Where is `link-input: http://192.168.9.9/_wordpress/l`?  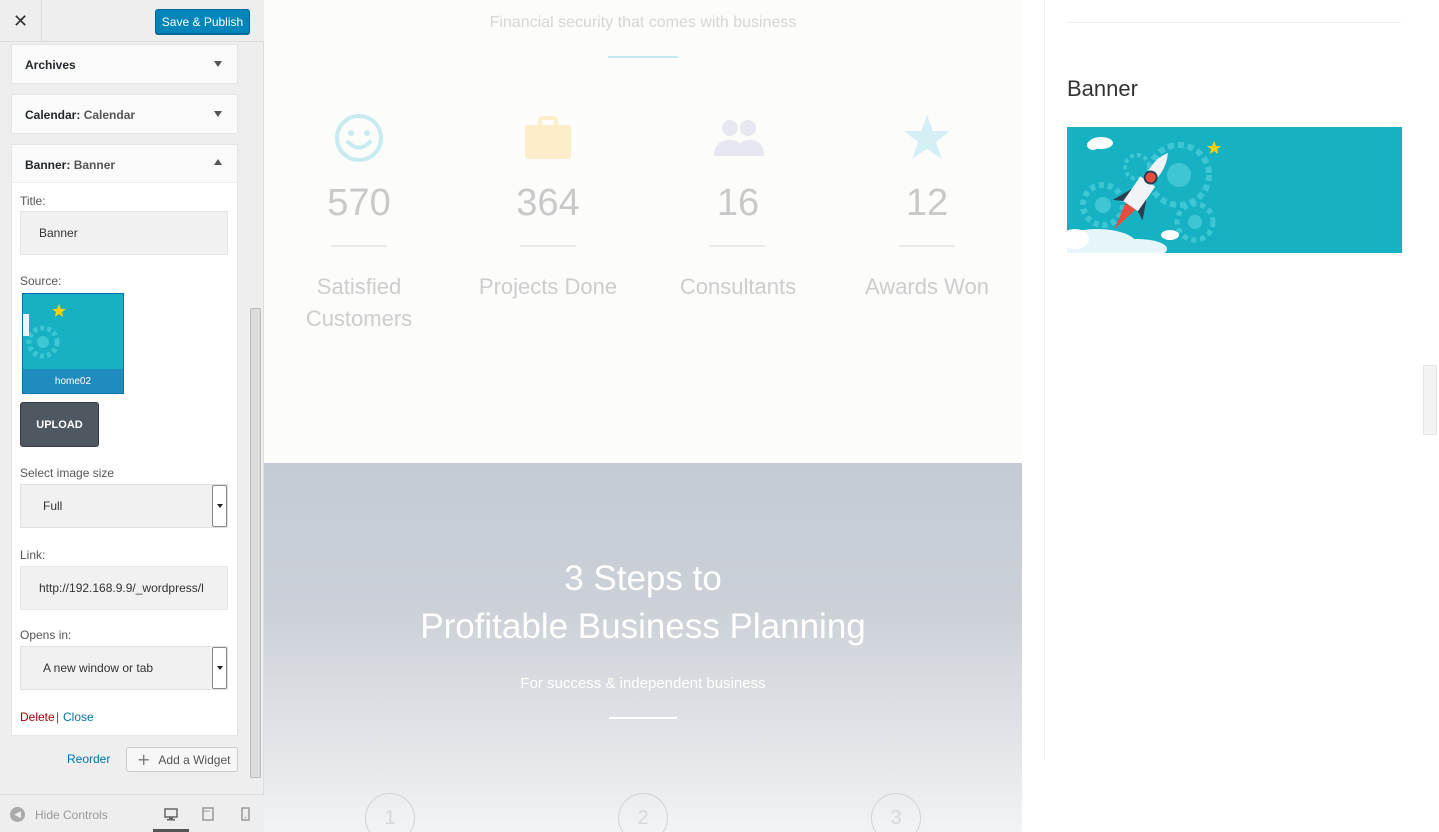
link-input: http://192.168.9.9/_wordpress/l is located at coordinates (124, 588).